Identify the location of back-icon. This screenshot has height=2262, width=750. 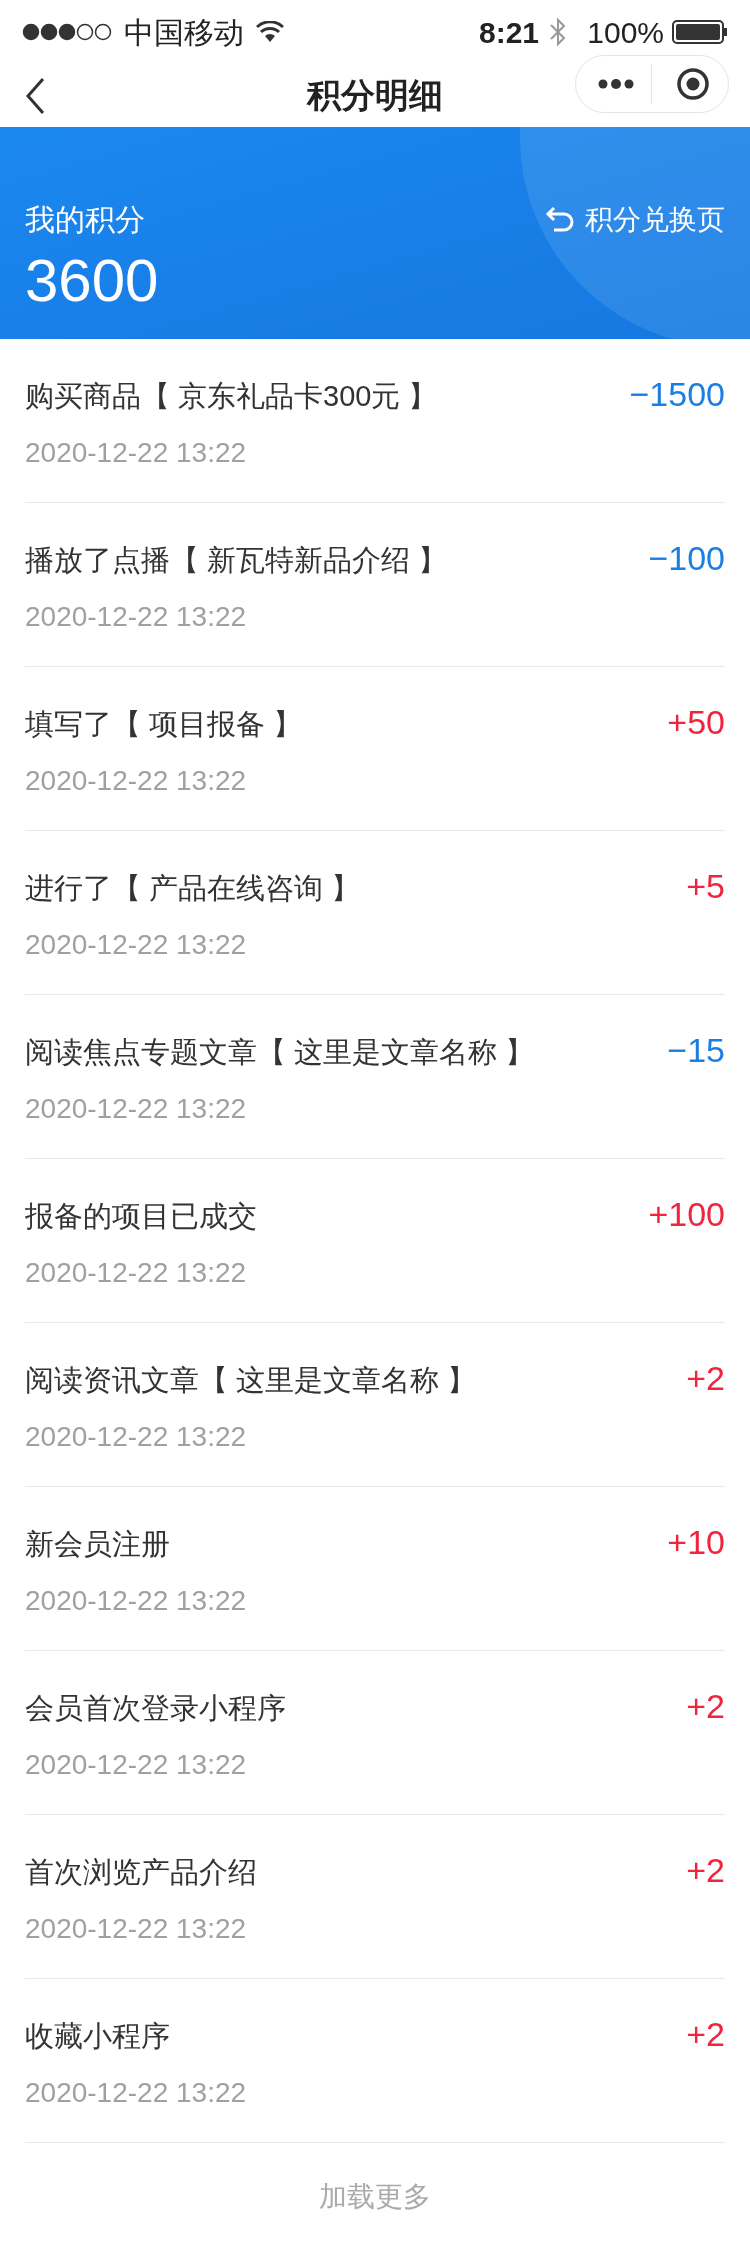
(35, 96).